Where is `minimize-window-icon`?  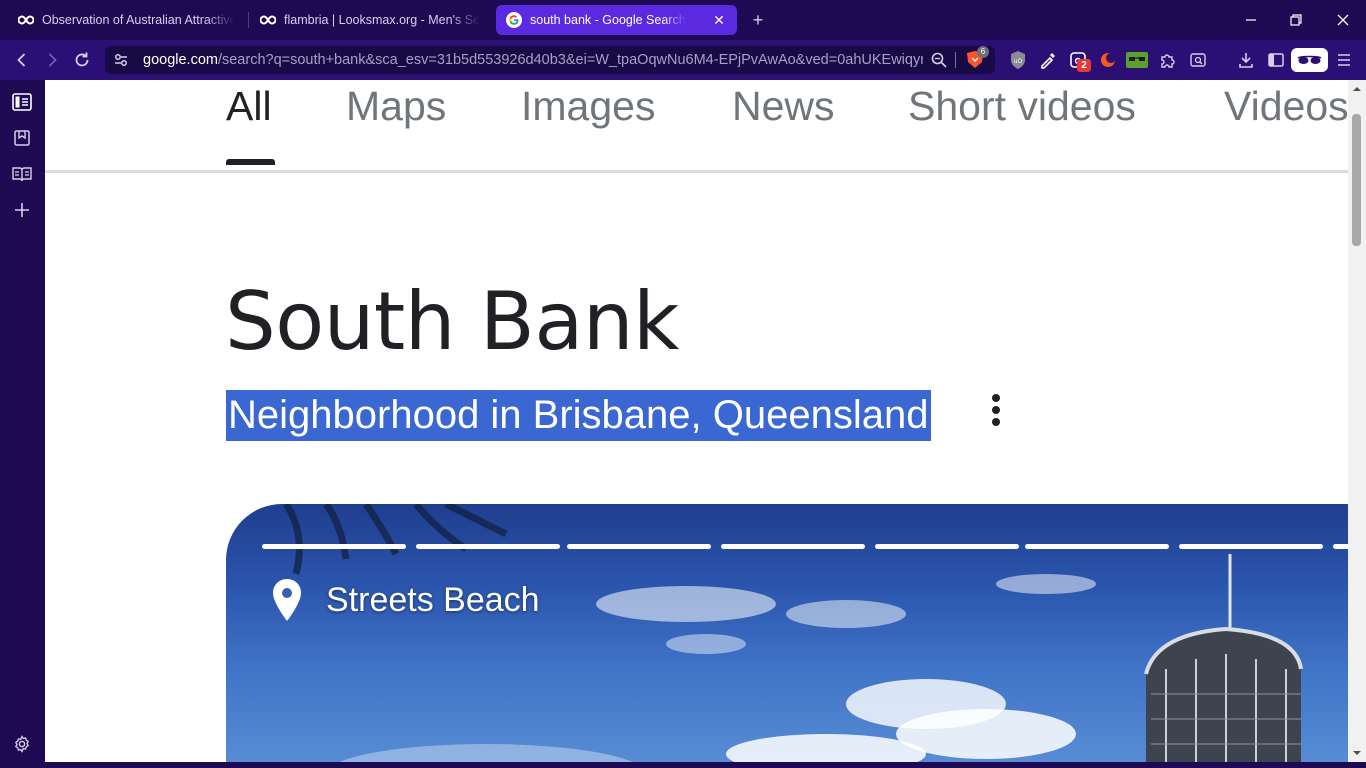 minimize-window-icon is located at coordinates (1251, 20).